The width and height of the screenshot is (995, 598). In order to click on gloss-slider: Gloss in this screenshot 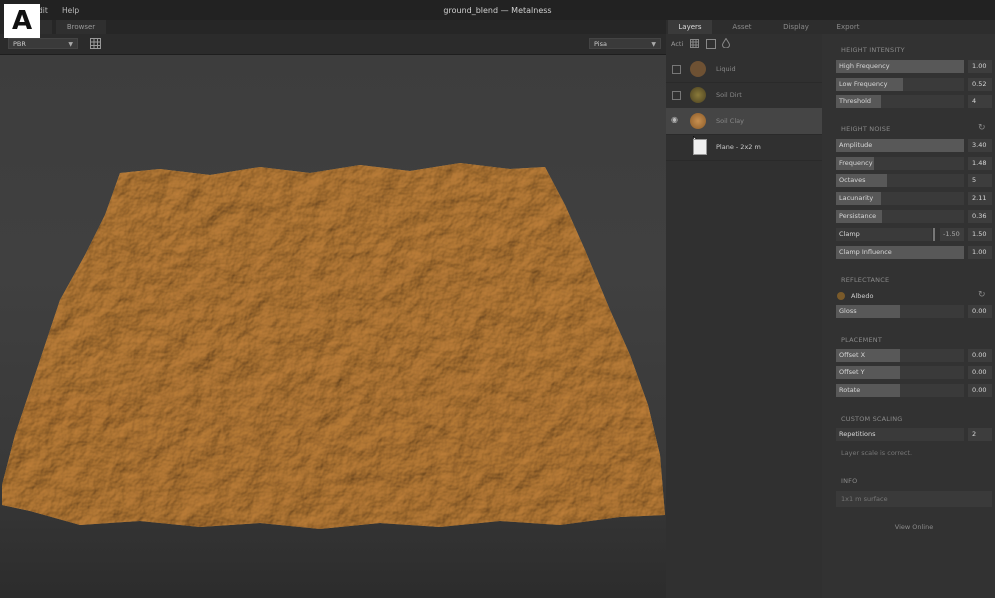, I will do `click(900, 311)`.